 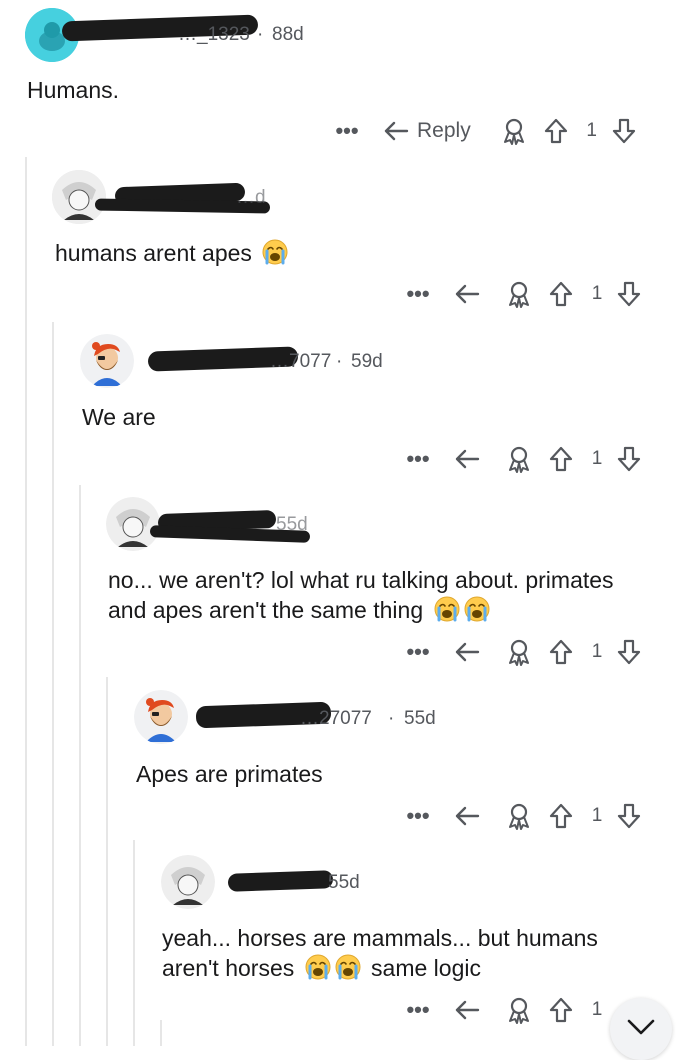 What do you see at coordinates (288, 34) in the screenshot?
I see `comment-age: 88d` at bounding box center [288, 34].